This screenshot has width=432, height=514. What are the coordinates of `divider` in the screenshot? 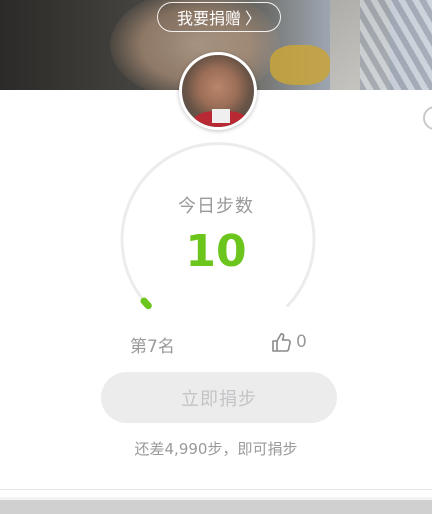 It's located at (216, 489).